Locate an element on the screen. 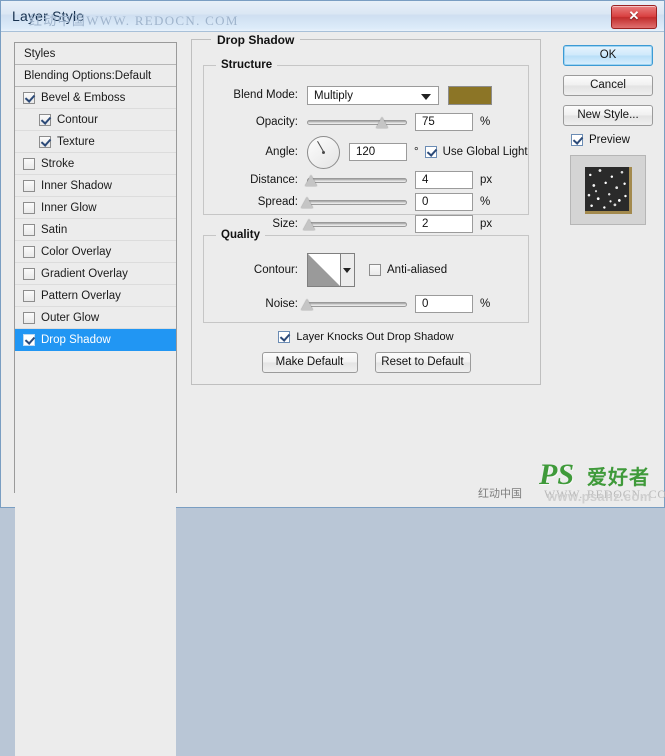 The height and width of the screenshot is (756, 665). style-item-label: Texture is located at coordinates (76, 141).